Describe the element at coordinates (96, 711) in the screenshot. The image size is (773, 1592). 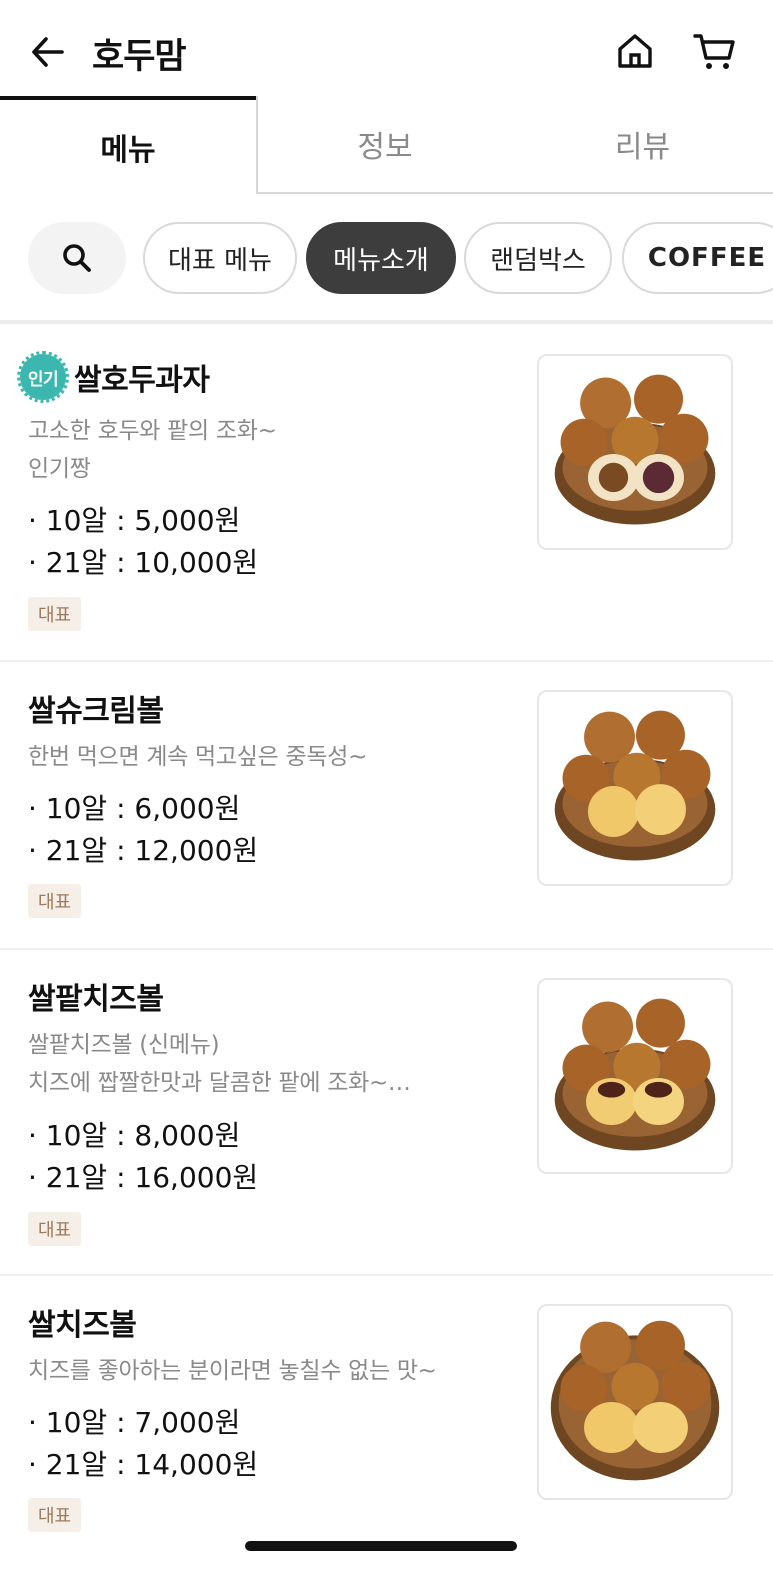
I see `menu-item-name: 쌀슈크림볼` at that location.